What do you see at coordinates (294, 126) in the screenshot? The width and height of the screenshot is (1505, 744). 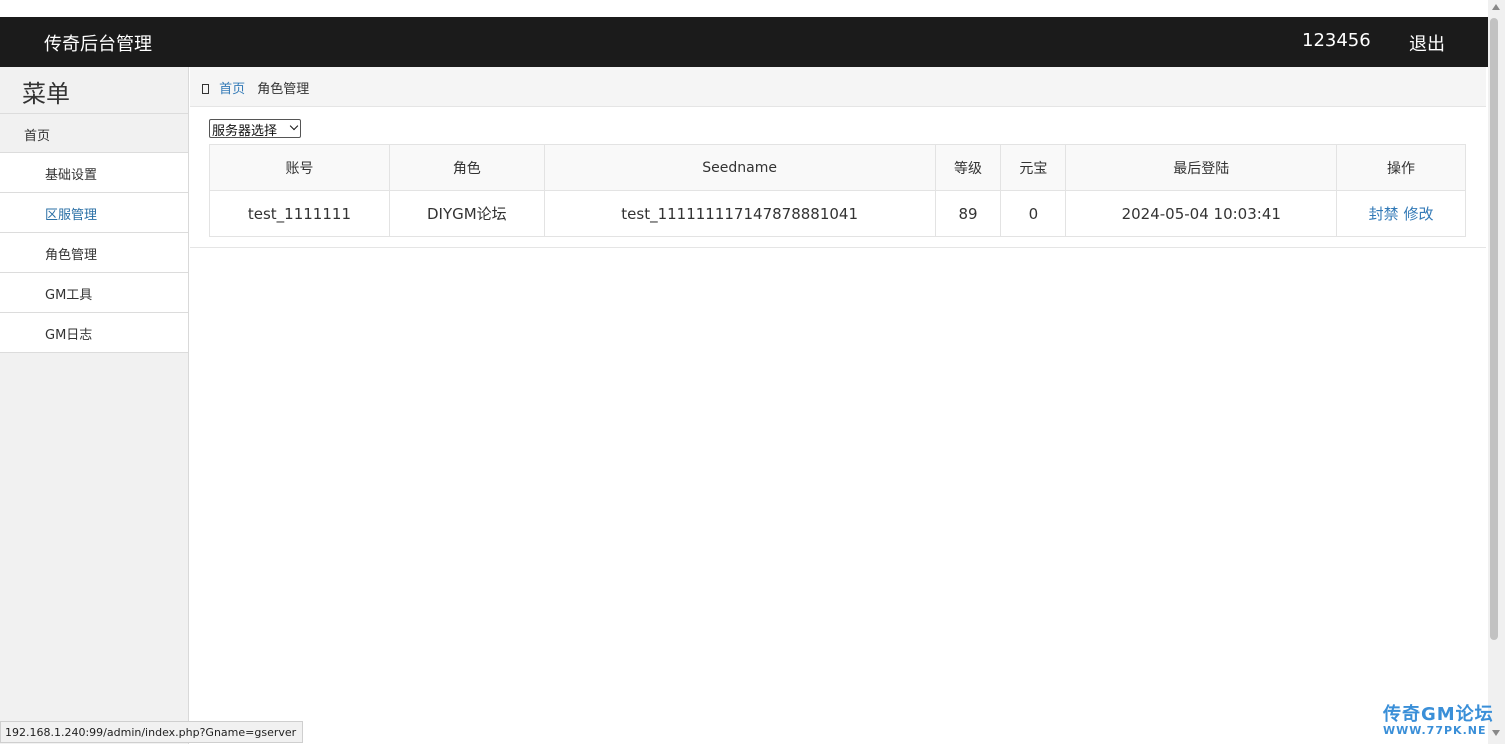 I see `chevron-down-icon` at bounding box center [294, 126].